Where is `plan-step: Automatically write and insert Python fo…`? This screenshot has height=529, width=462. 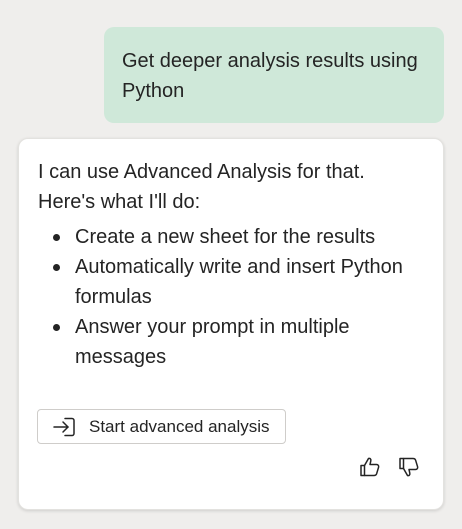 plan-step: Automatically write and insert Python fo… is located at coordinates (233, 282).